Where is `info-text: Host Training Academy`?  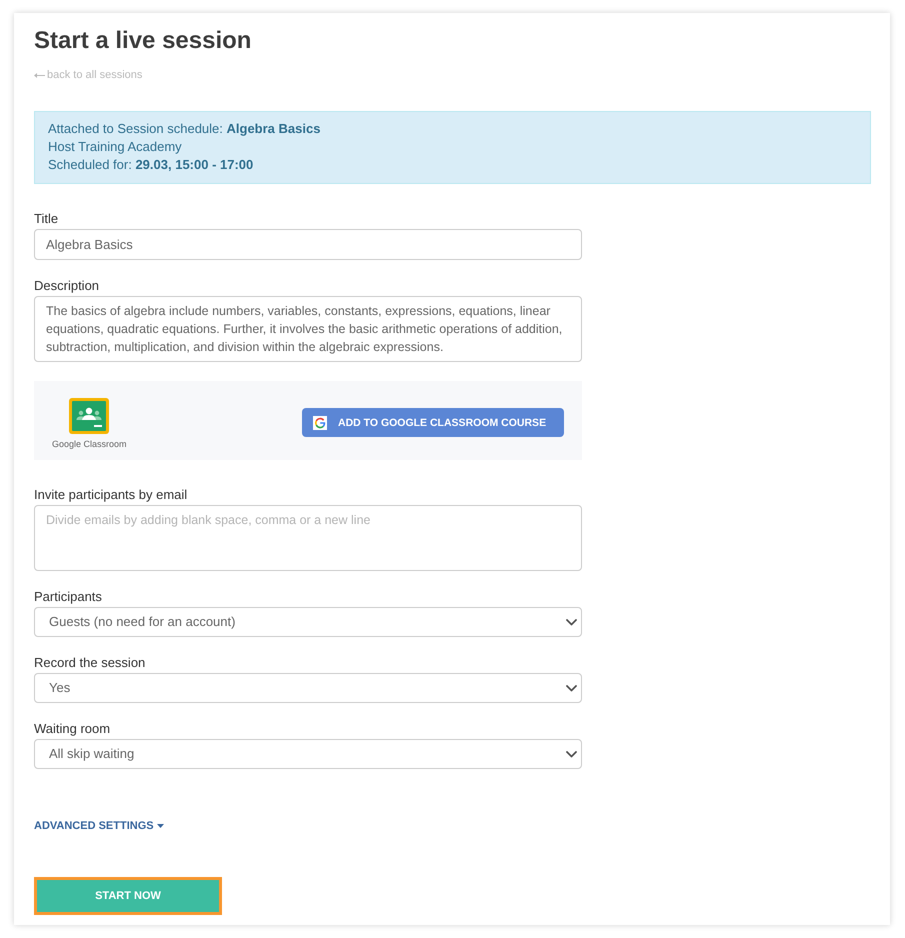
info-text: Host Training Academy is located at coordinates (115, 147).